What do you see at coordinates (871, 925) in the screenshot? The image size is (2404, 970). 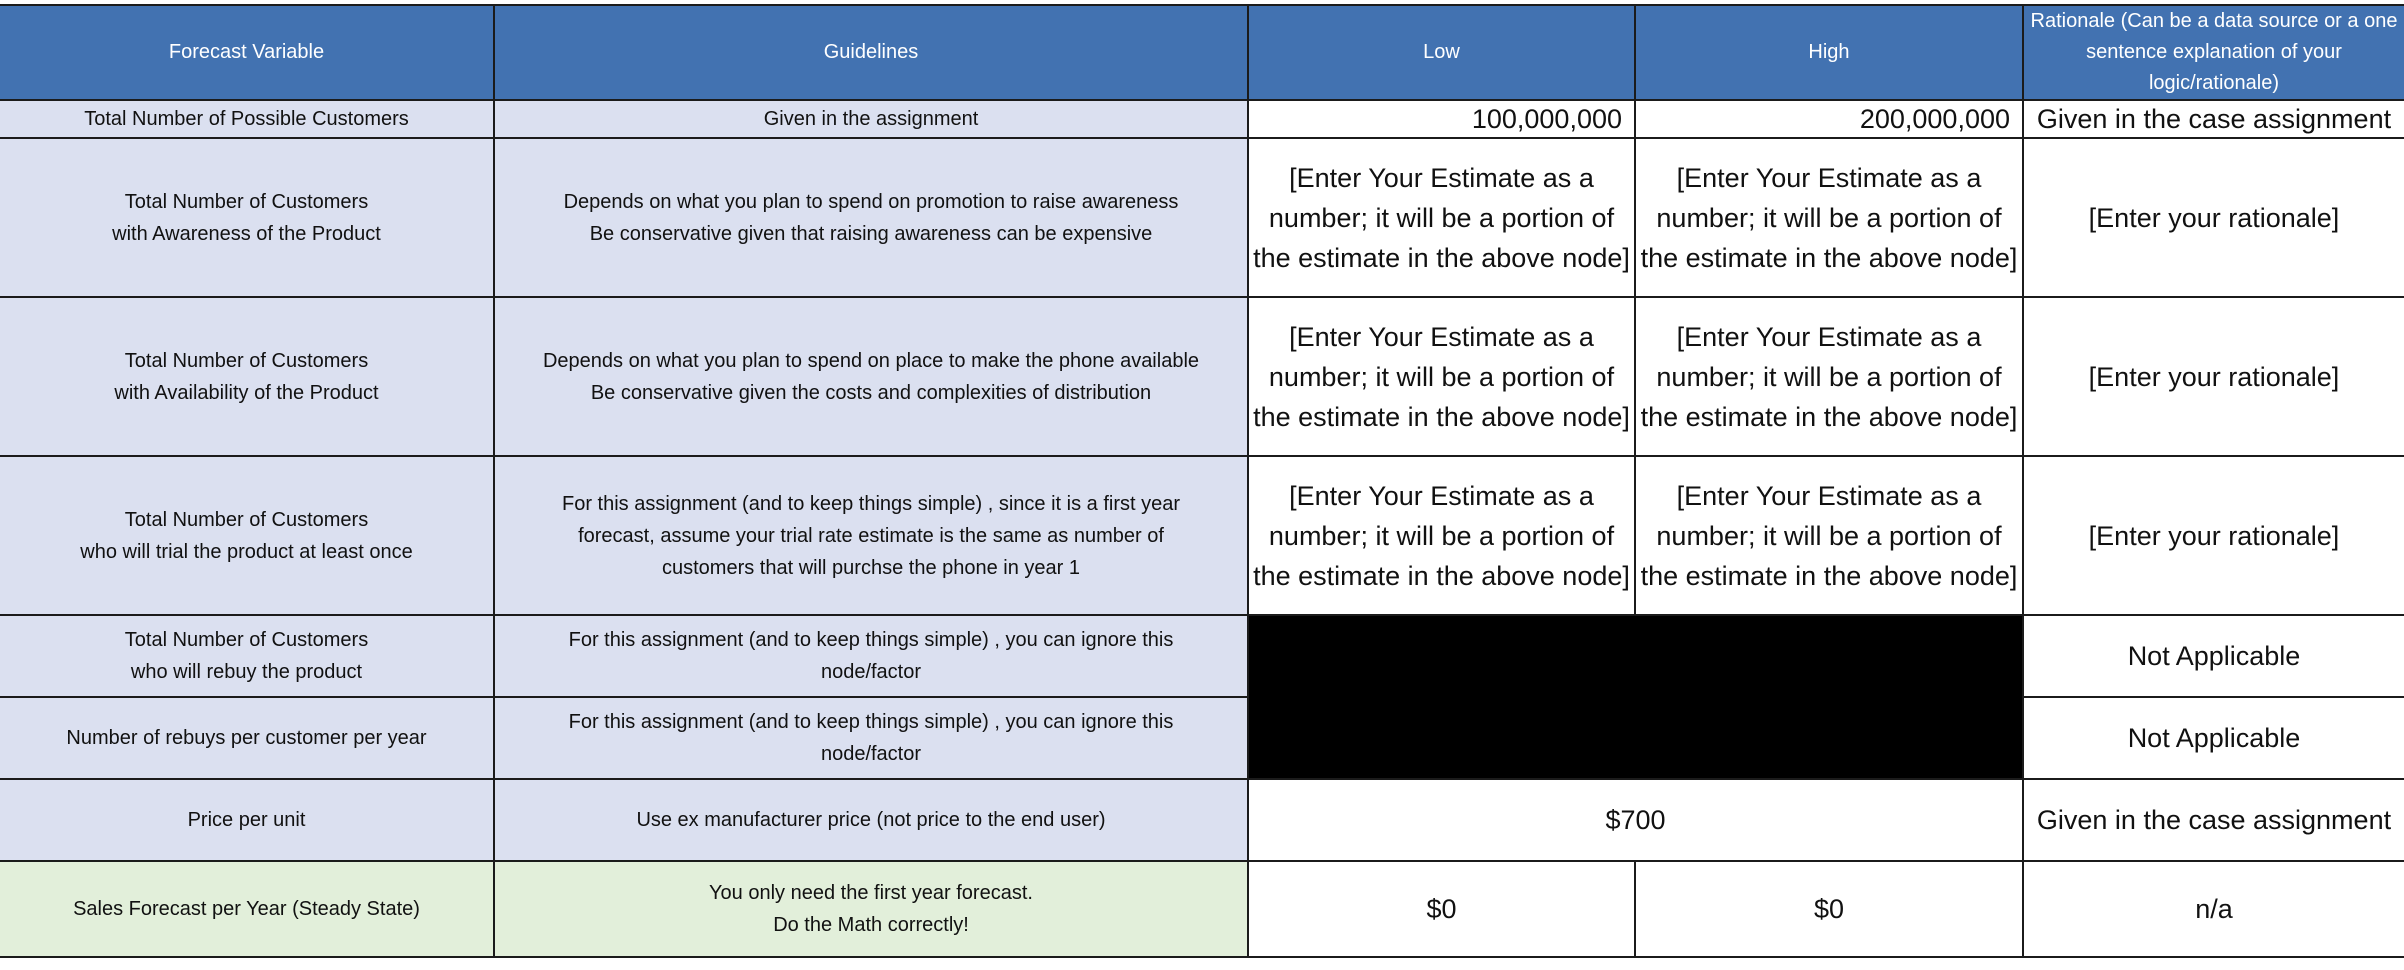 I see `guidelines-line: Do the Math correctly!` at bounding box center [871, 925].